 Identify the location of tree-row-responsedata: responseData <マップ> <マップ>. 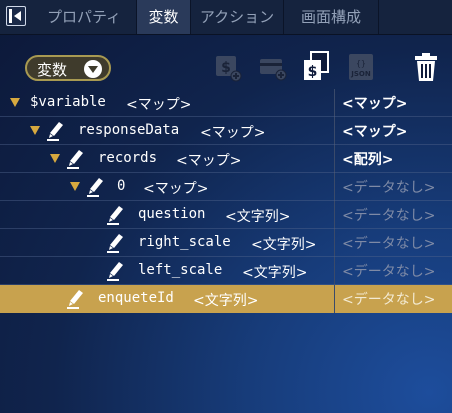
(226, 131).